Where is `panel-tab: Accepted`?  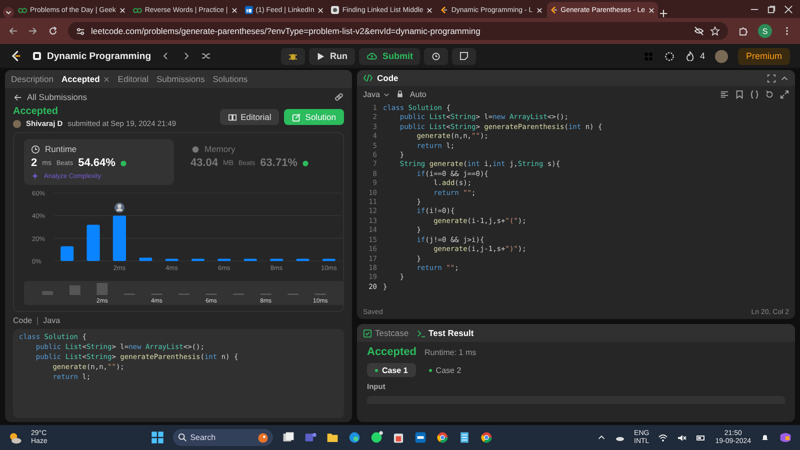 panel-tab: Accepted is located at coordinates (86, 79).